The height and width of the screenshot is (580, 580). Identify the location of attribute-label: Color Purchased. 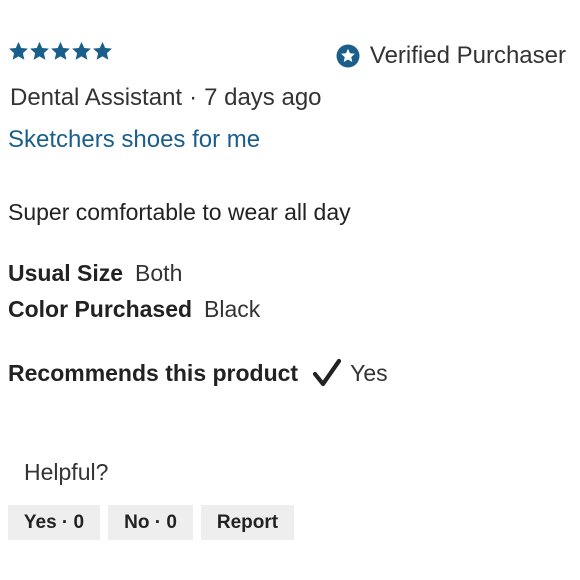
(100, 309).